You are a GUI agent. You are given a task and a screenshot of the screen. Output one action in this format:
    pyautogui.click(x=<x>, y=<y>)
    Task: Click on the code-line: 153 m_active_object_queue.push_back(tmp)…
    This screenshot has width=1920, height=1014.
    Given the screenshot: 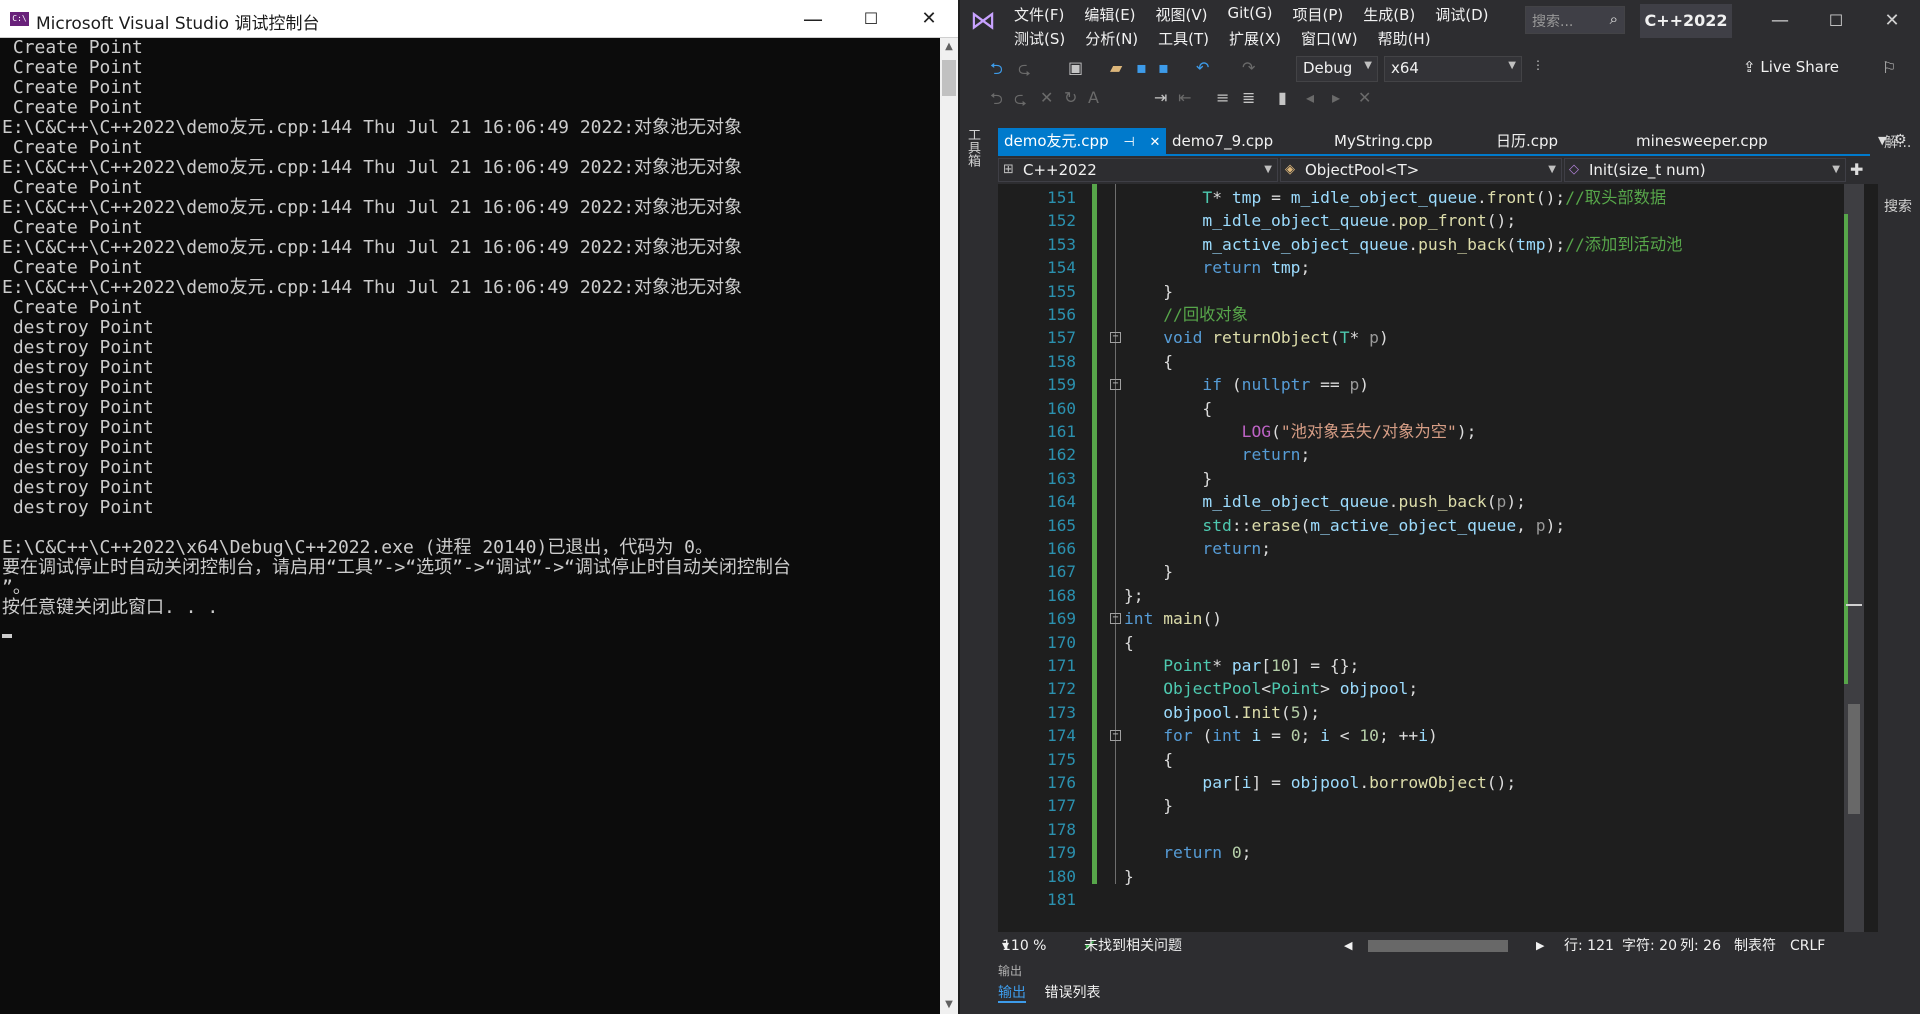 What is the action you would take?
    pyautogui.click(x=1428, y=244)
    